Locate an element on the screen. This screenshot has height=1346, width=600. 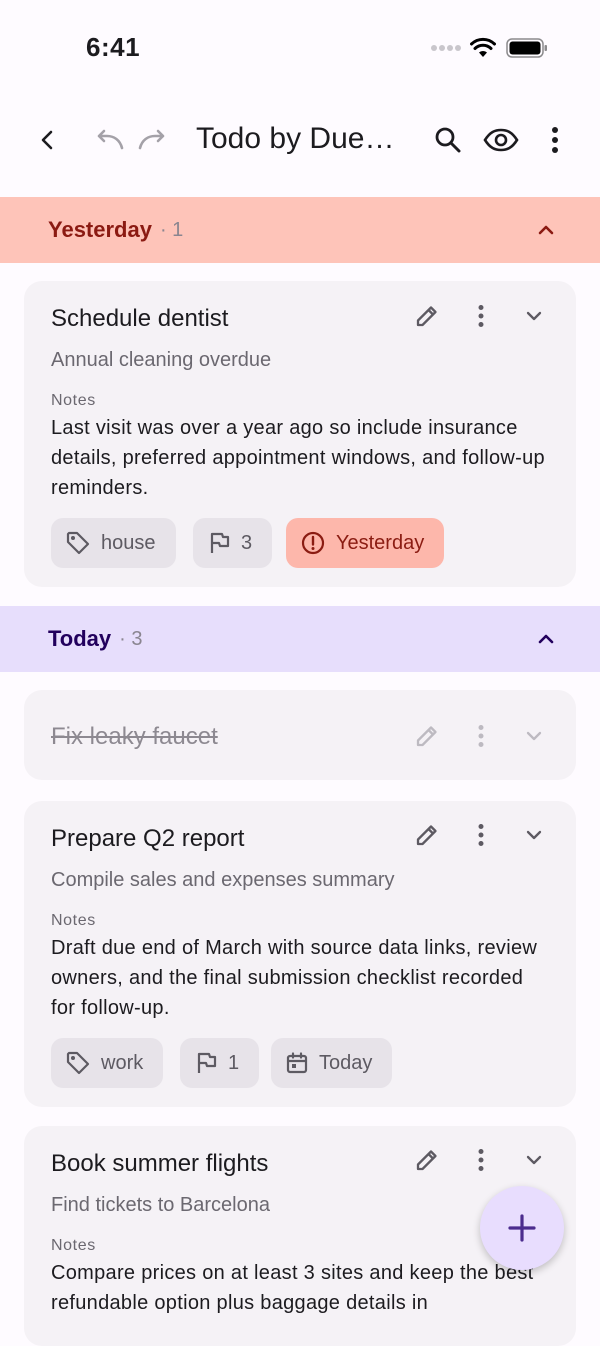
undo-button is located at coordinates (110, 140).